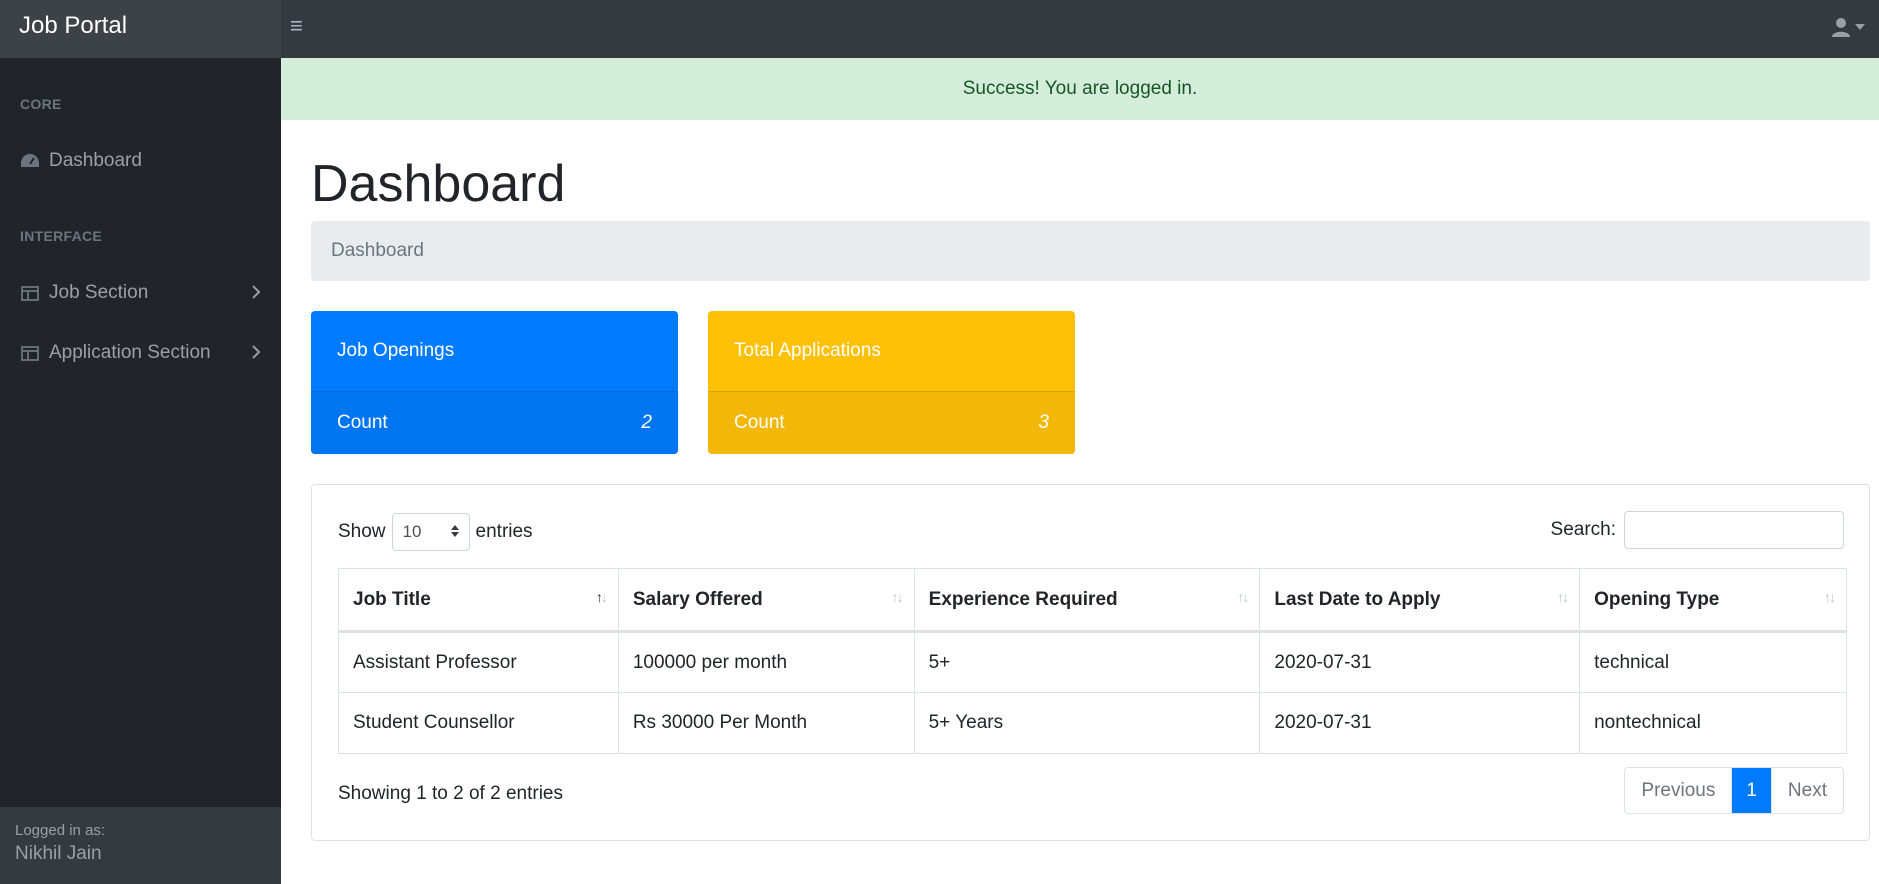  I want to click on entries-label: entries, so click(504, 531).